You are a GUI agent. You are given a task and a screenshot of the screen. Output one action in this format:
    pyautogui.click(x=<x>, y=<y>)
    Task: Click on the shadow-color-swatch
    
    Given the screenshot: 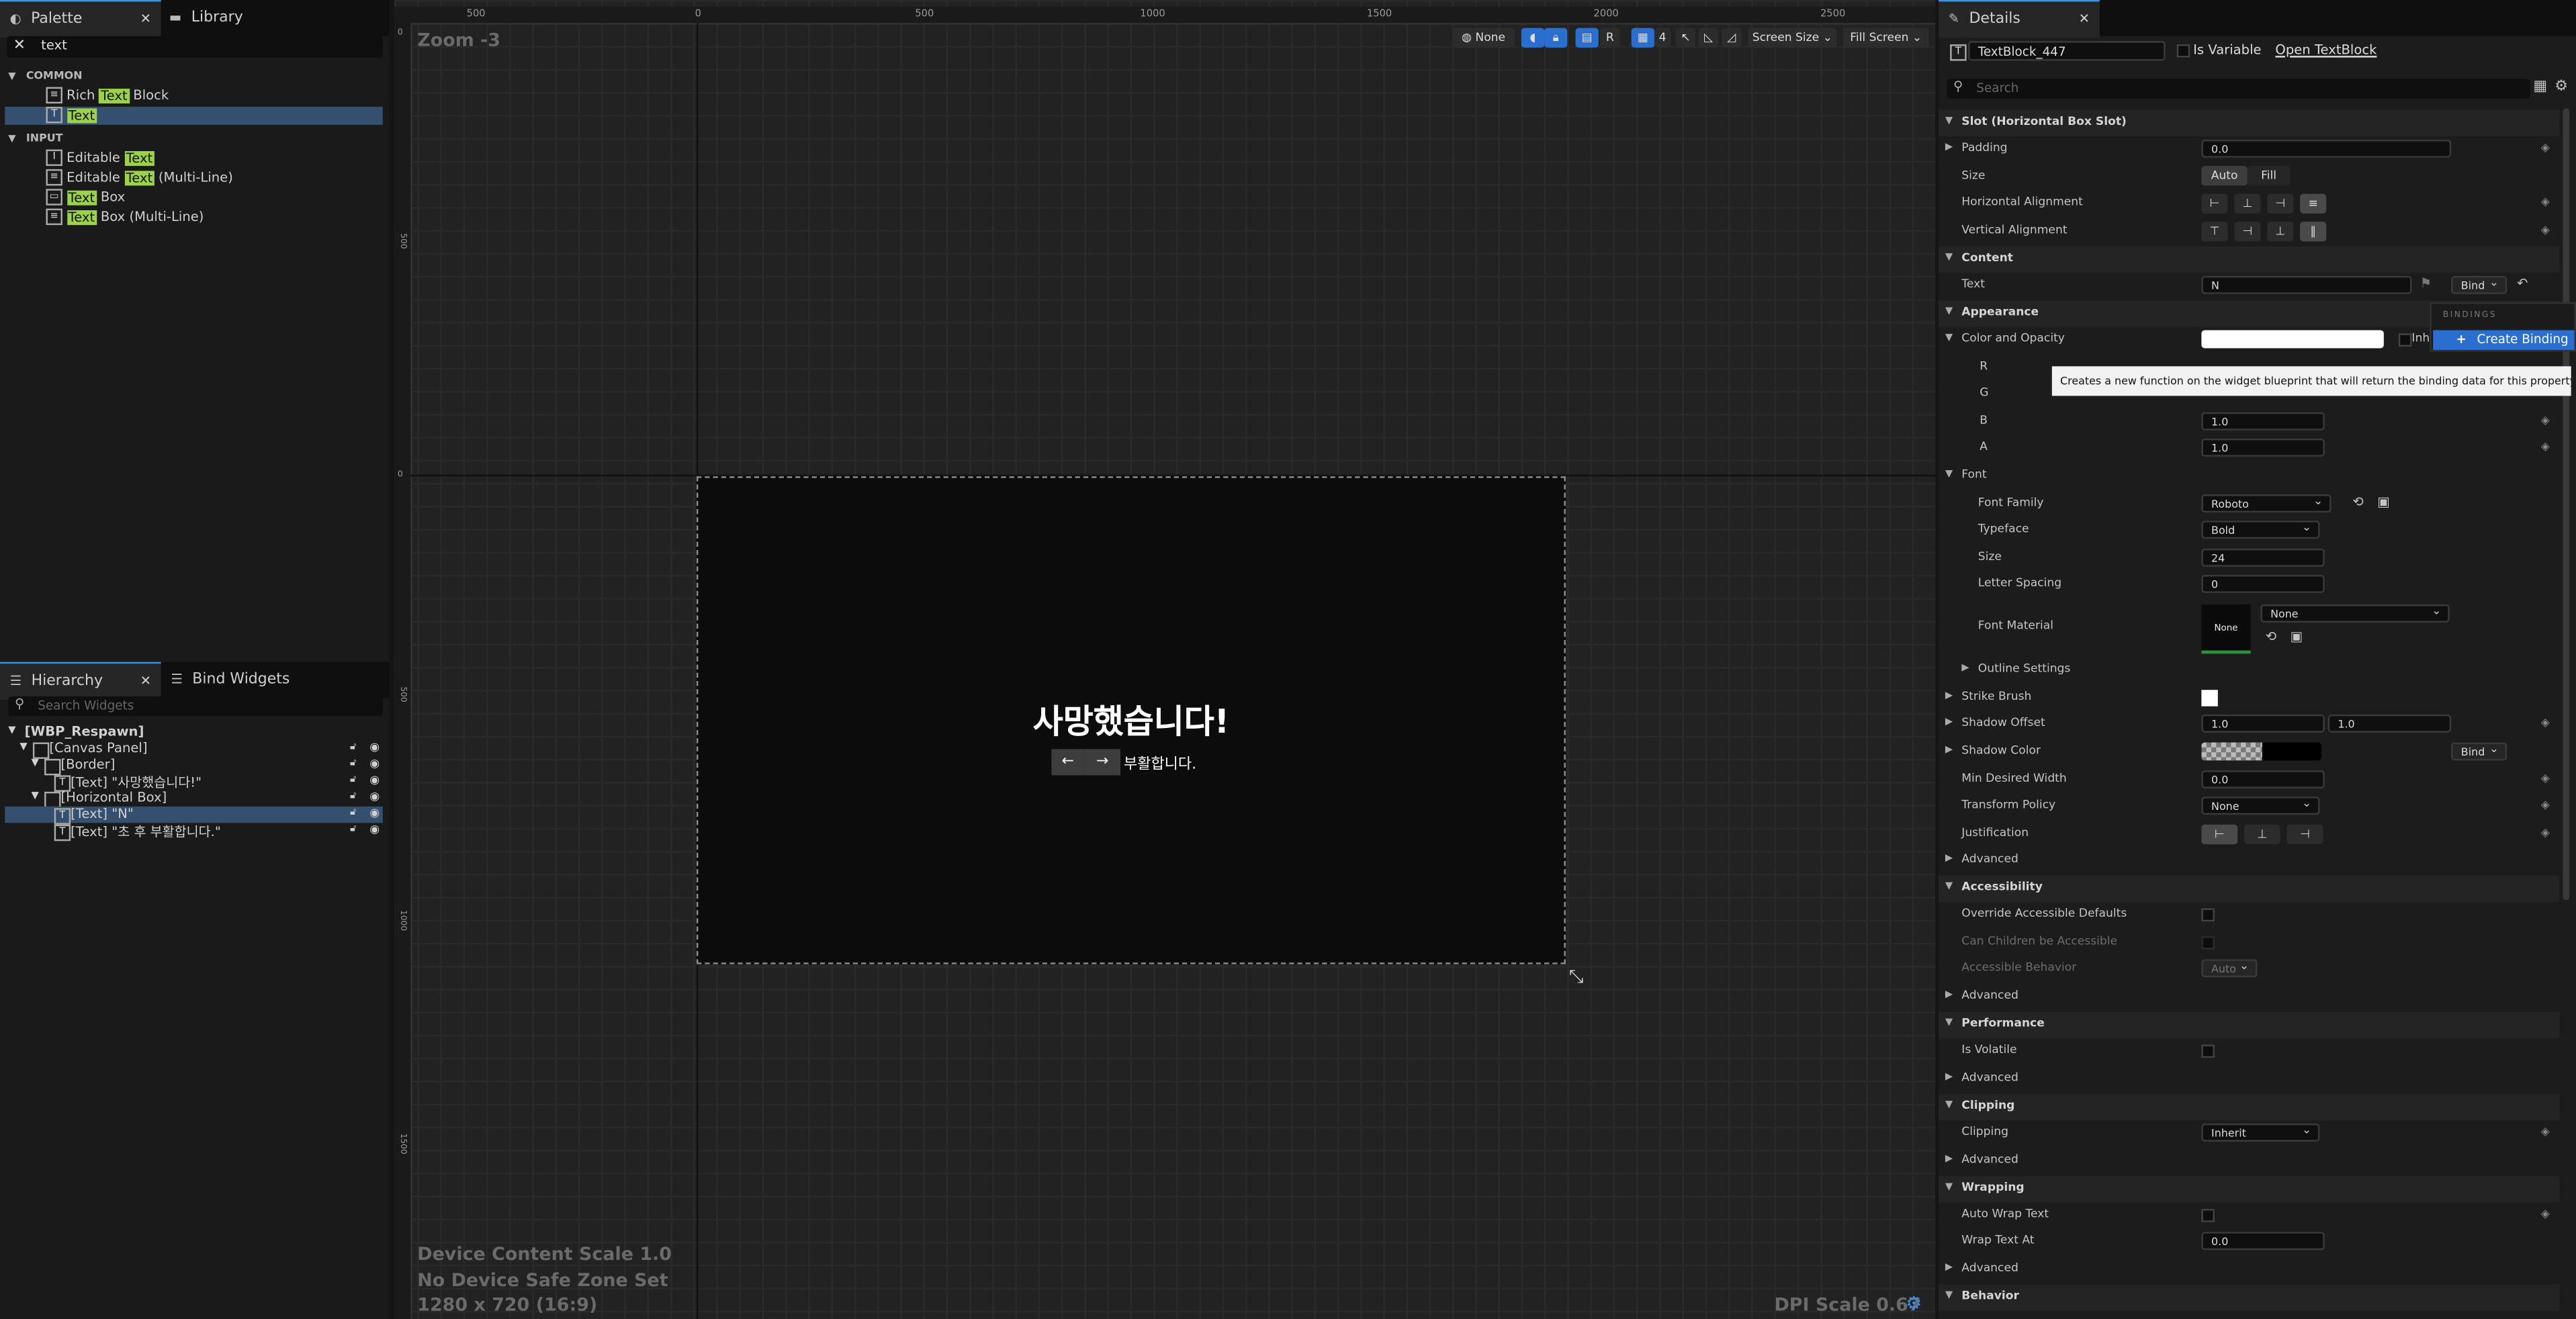 What is the action you would take?
    pyautogui.click(x=2261, y=751)
    